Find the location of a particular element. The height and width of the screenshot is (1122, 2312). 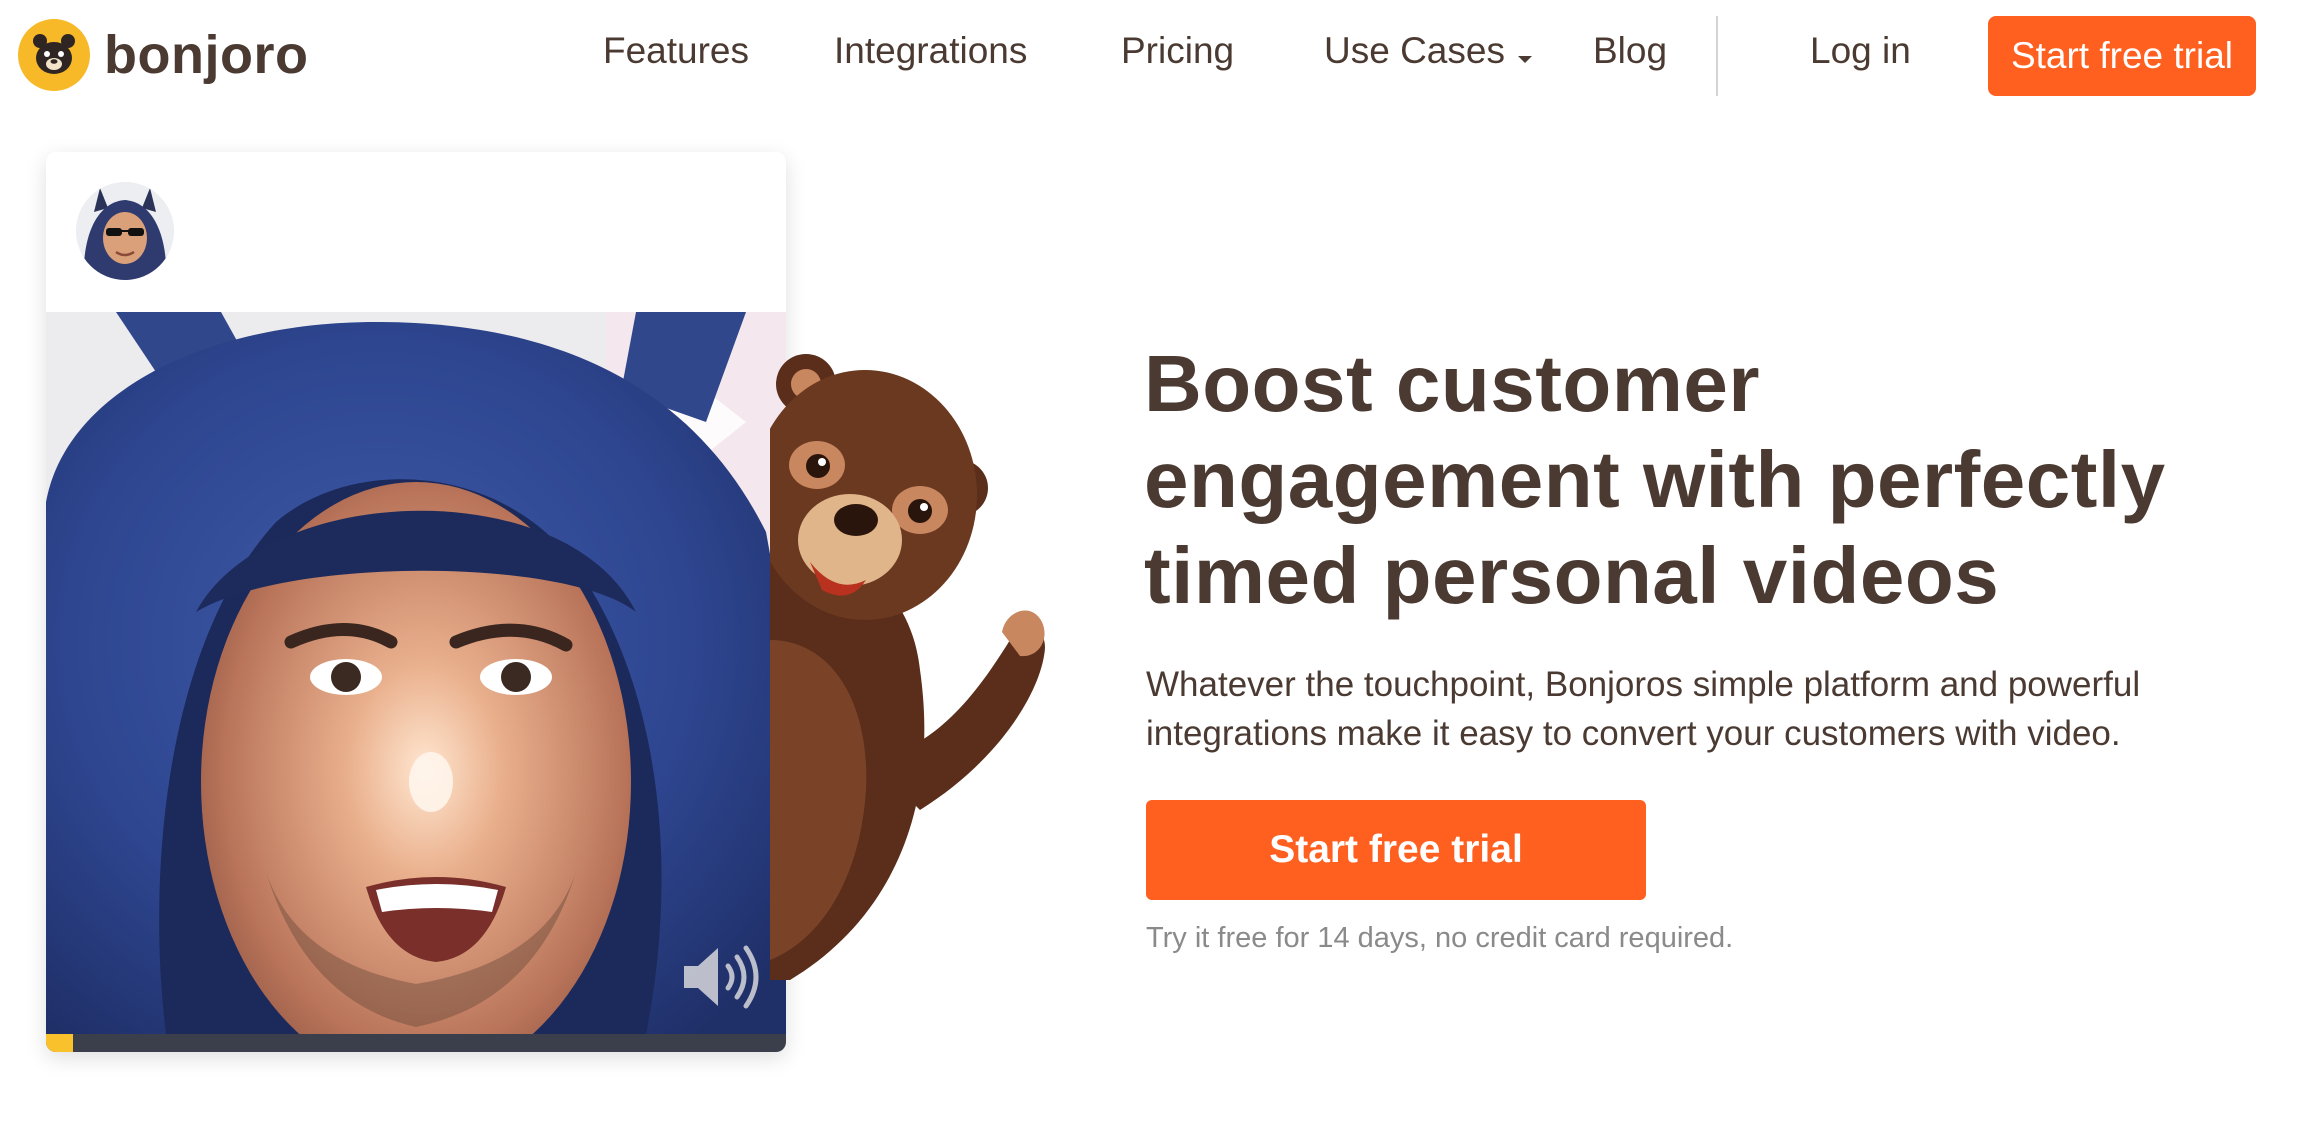

chevron-down-icon is located at coordinates (1525, 53).